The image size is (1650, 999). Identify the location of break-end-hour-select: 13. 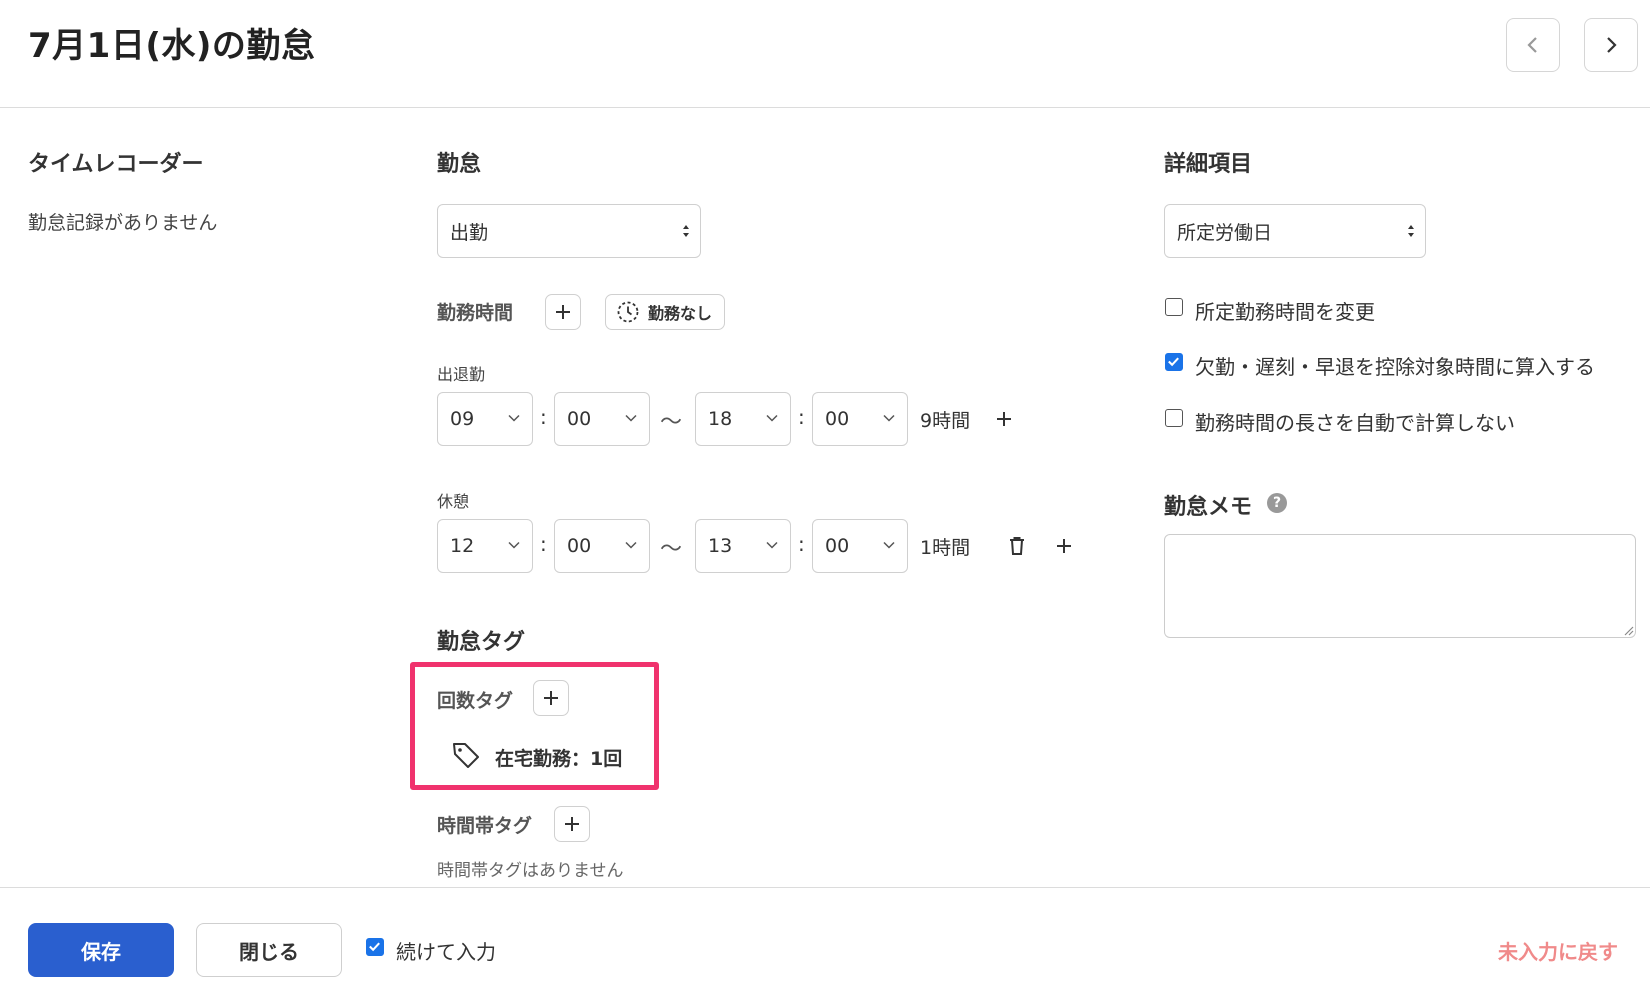
(743, 546).